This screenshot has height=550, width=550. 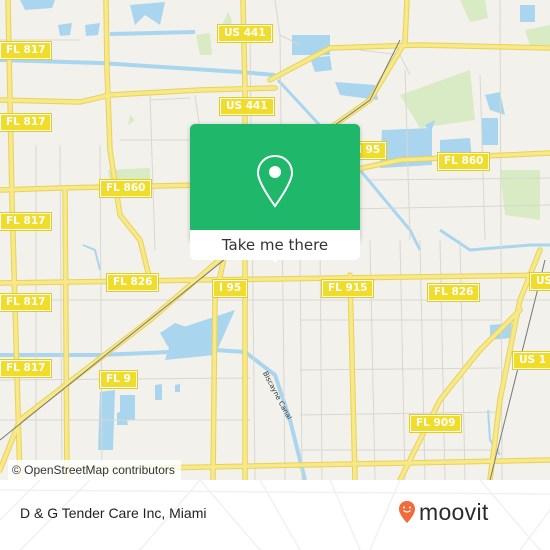 I want to click on road-label-fl9: FL 9, so click(x=118, y=379).